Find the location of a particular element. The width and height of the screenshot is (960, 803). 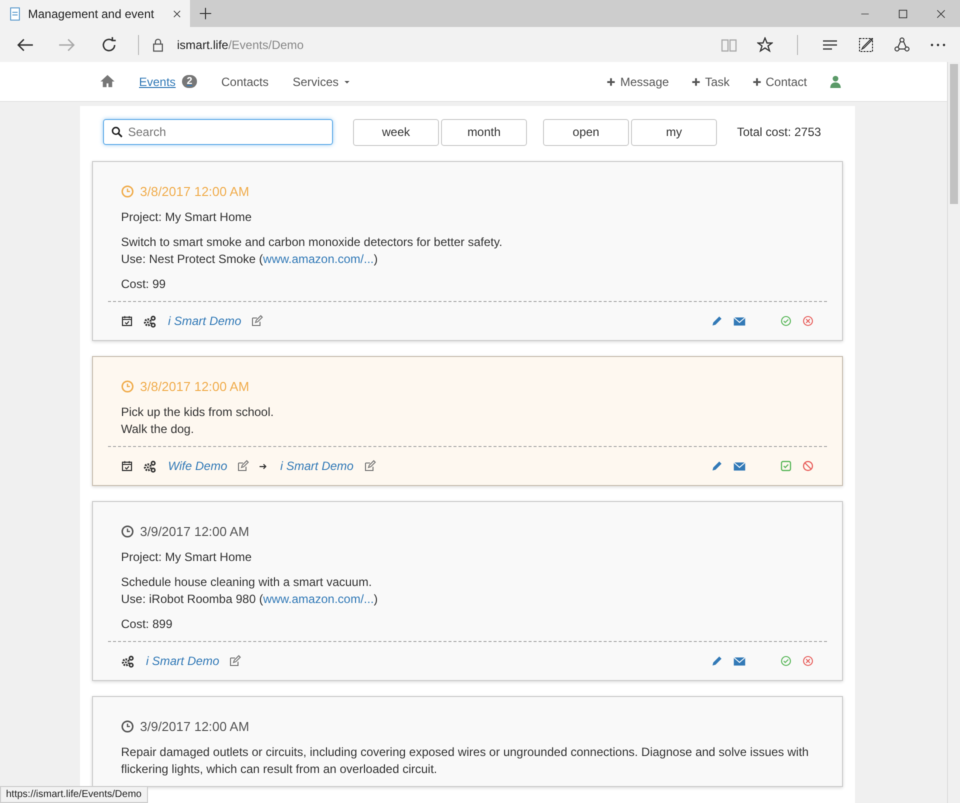

cost-label: Cost: 899 is located at coordinates (147, 624).